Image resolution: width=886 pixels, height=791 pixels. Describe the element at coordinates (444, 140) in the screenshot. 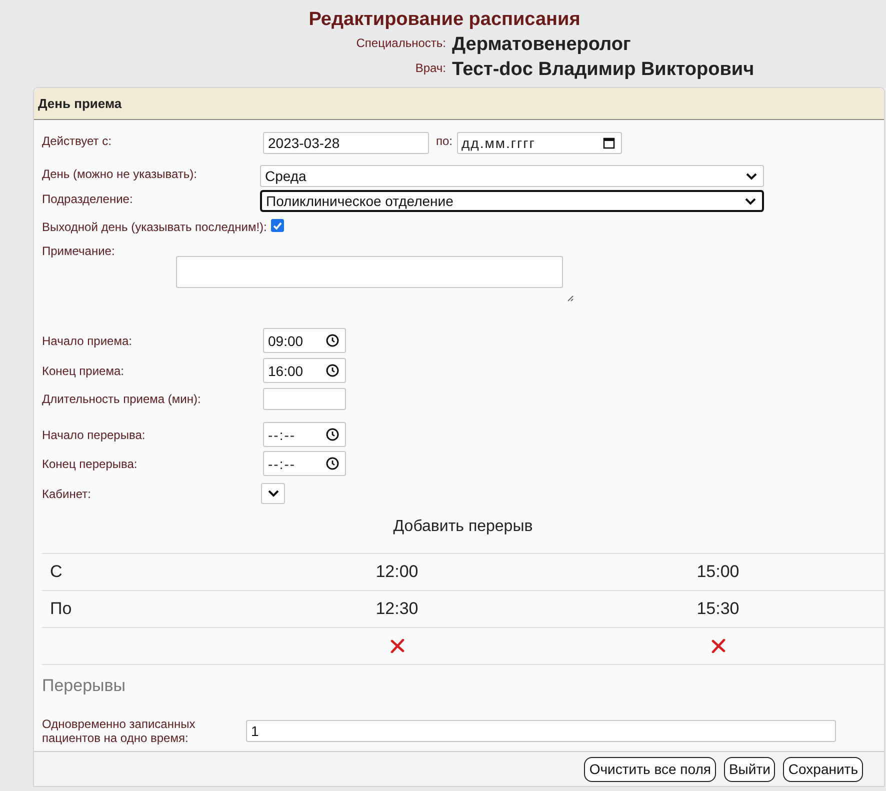

I see `field-label: по:` at that location.